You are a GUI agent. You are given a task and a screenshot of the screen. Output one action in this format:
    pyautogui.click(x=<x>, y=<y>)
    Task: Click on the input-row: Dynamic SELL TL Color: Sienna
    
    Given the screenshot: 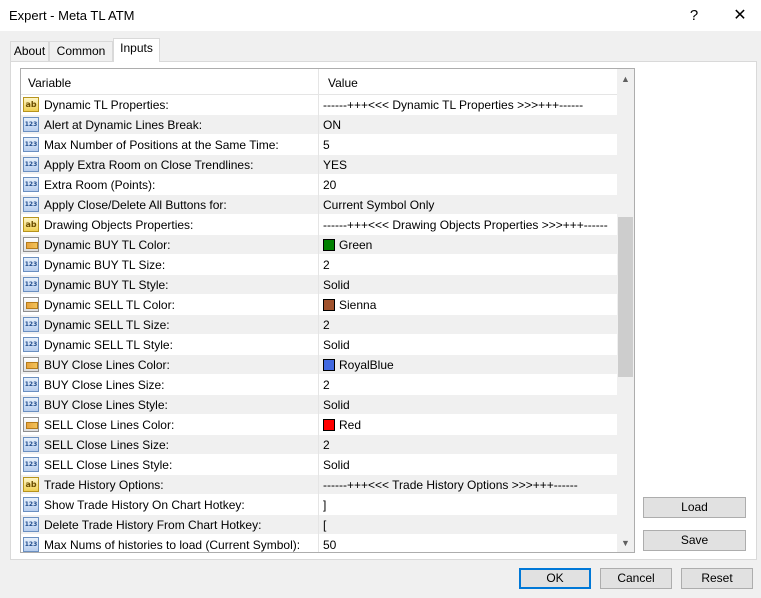 What is the action you would take?
    pyautogui.click(x=319, y=305)
    